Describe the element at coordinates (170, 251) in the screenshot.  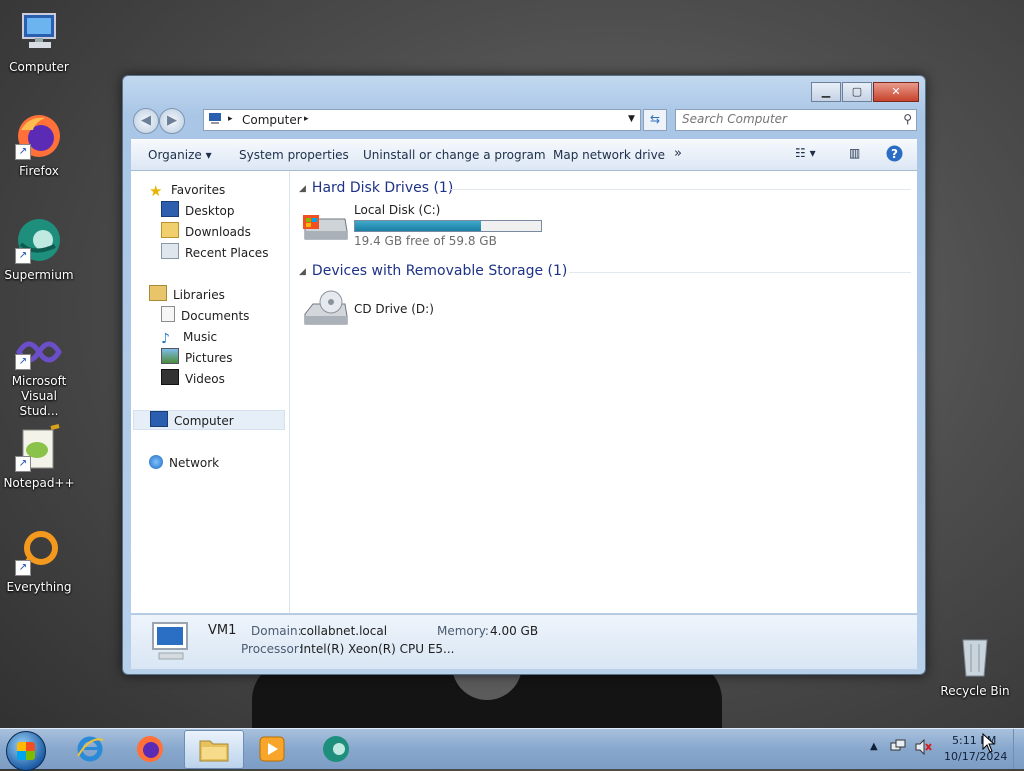
I see `recent-places-icon` at that location.